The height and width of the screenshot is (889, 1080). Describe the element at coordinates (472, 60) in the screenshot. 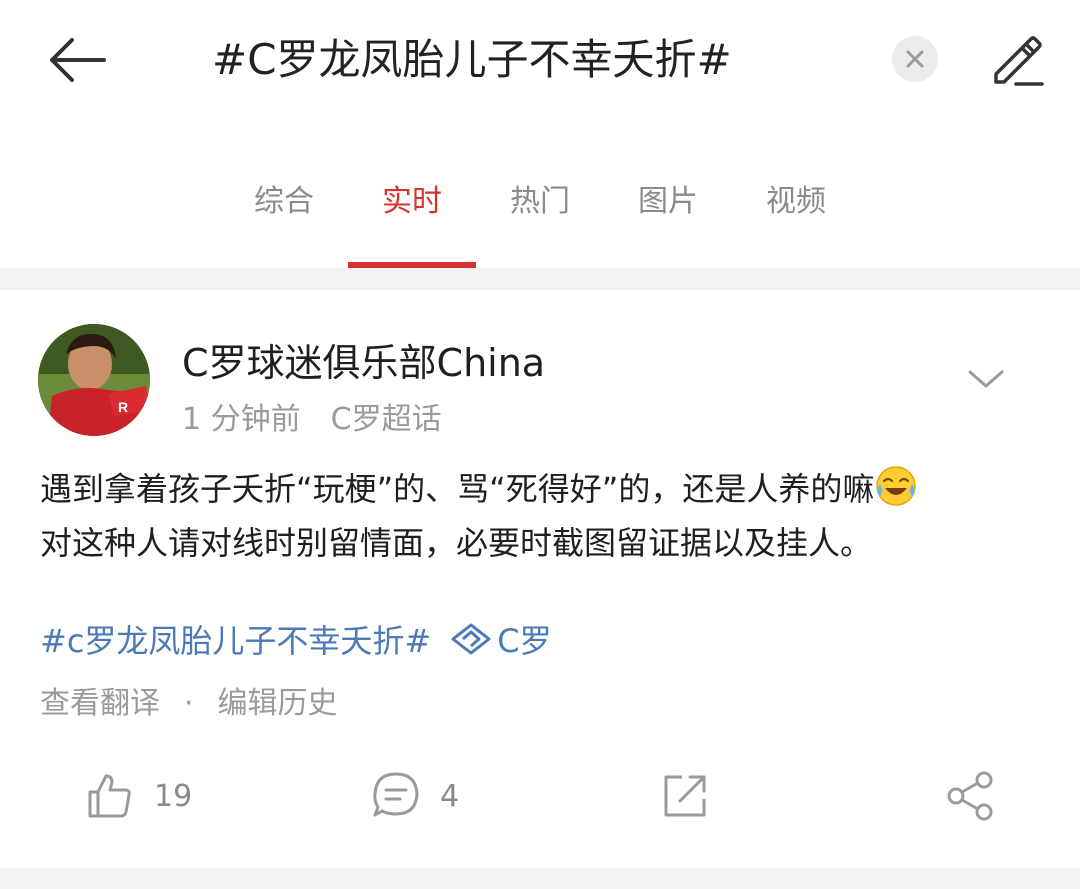

I see `search-query-title: #C罗龙凤胎儿子不幸夭折#` at that location.